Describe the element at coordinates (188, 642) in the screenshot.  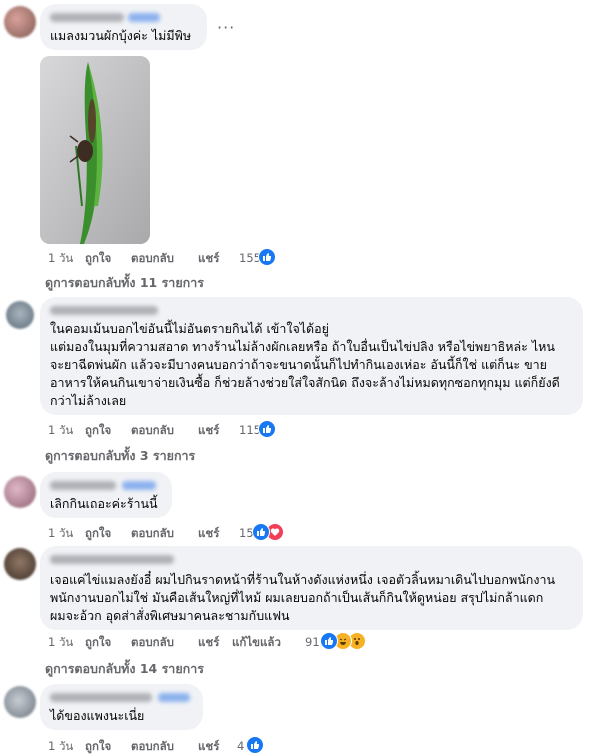
I see `comment-actions: 1 วัน ถูกใจ ตอบกลับ แชร์ แก้ไขแล้ว` at that location.